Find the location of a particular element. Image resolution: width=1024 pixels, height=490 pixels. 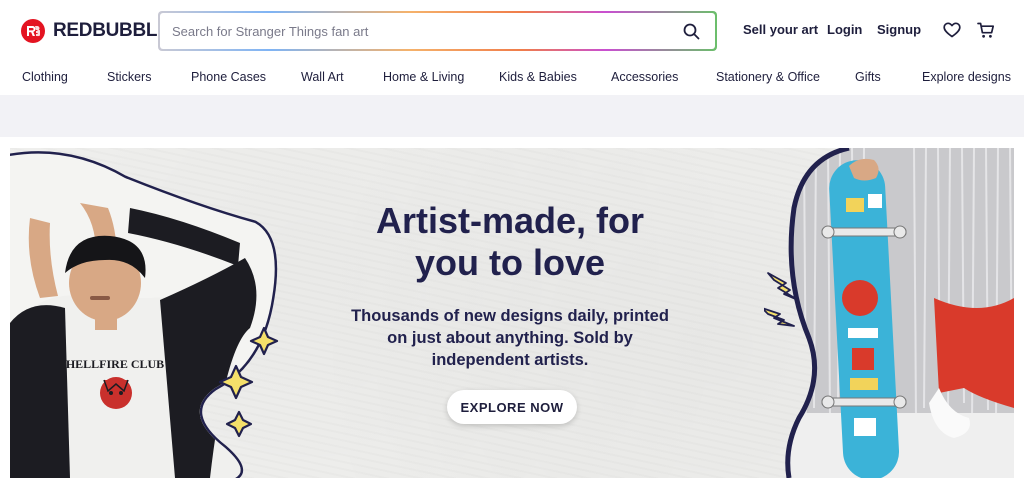

hero-subtitle-line-2: on just about anything. Sold by is located at coordinates (510, 338).